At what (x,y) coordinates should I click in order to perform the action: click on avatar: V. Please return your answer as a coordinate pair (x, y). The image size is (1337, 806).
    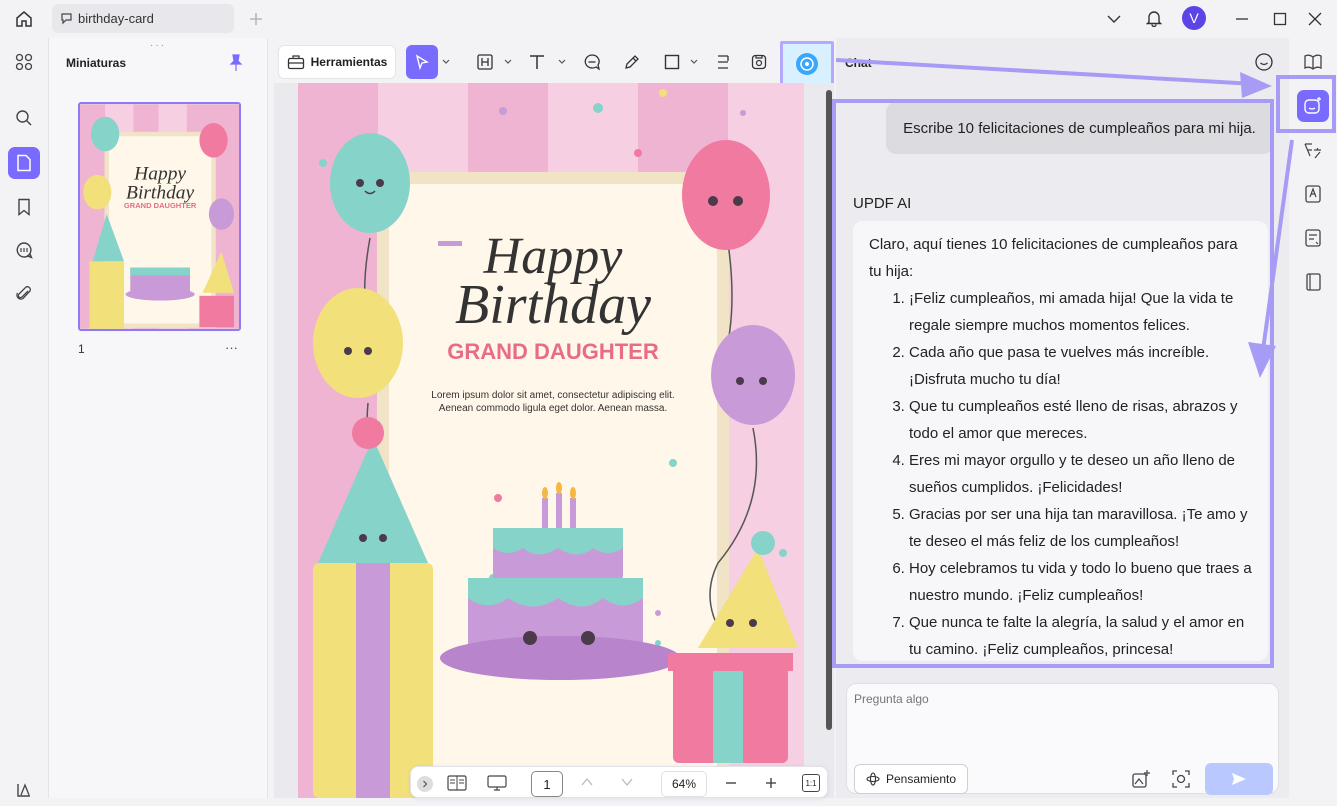
    Looking at the image, I should click on (1194, 18).